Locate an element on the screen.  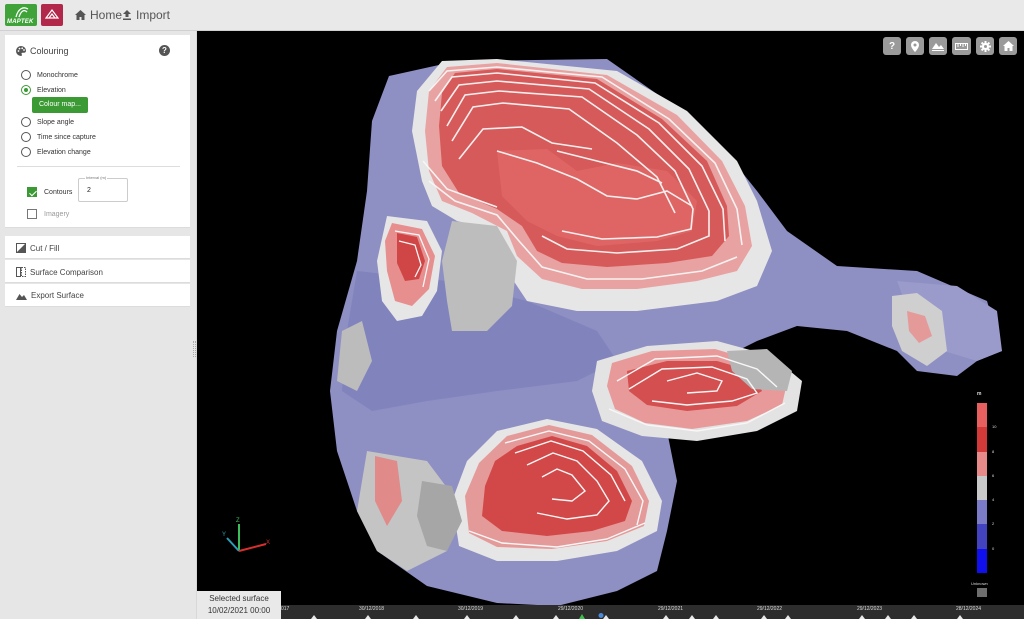
sidebar-resize-handle is located at coordinates (194, 349).